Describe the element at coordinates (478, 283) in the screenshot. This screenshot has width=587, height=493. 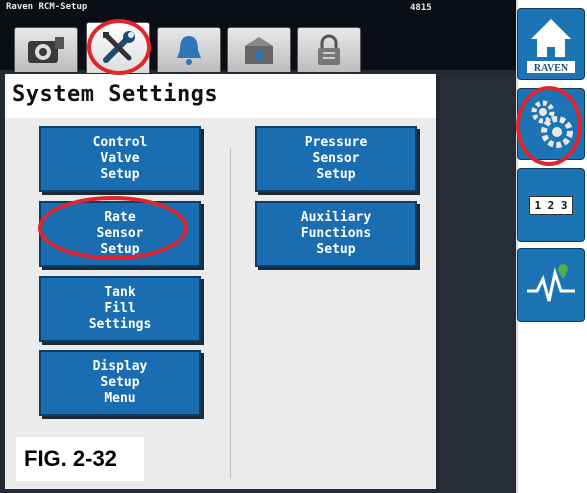
I see `right-column` at that location.